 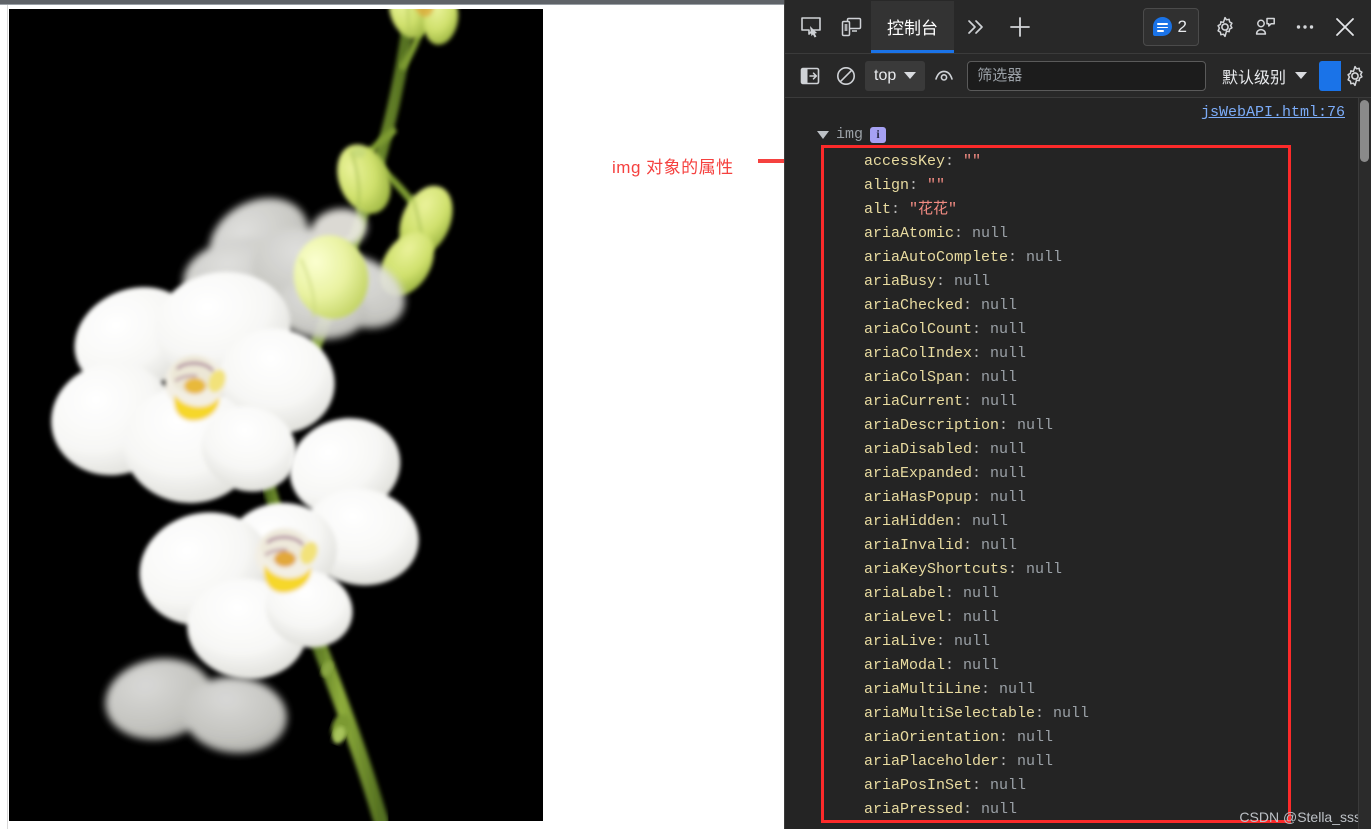 What do you see at coordinates (673, 167) in the screenshot?
I see `annotation-label: img 对象的属性` at bounding box center [673, 167].